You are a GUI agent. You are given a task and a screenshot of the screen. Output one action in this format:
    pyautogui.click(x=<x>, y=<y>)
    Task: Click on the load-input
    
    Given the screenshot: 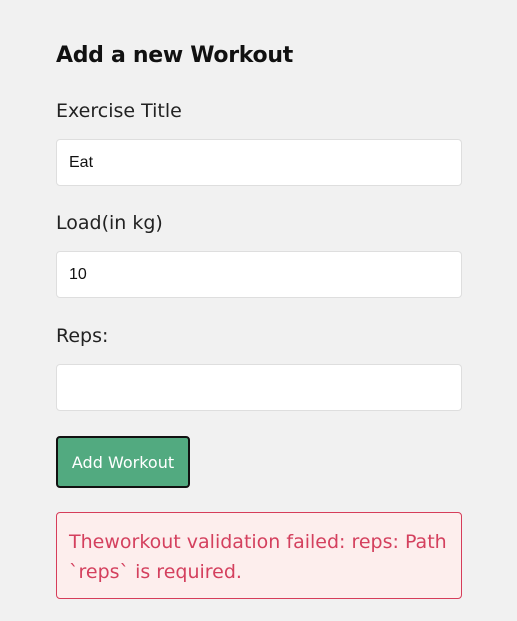 What is the action you would take?
    pyautogui.click(x=259, y=274)
    